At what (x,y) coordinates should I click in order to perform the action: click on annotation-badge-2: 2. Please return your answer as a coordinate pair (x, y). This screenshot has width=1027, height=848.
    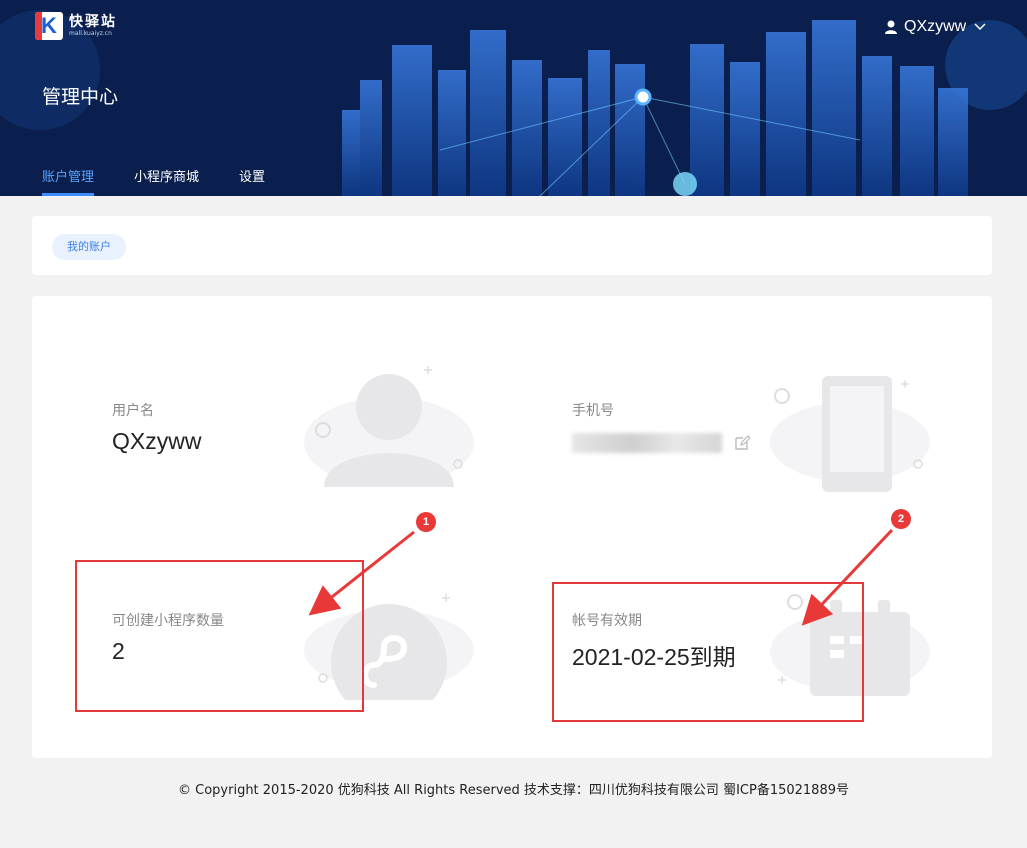
    Looking at the image, I should click on (901, 519).